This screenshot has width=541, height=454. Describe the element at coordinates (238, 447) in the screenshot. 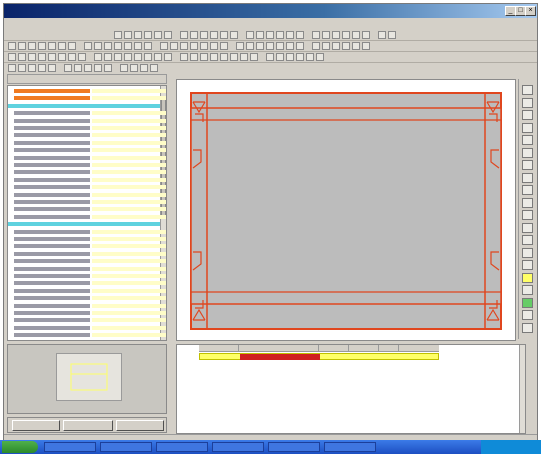

I see `taskbar-button` at that location.